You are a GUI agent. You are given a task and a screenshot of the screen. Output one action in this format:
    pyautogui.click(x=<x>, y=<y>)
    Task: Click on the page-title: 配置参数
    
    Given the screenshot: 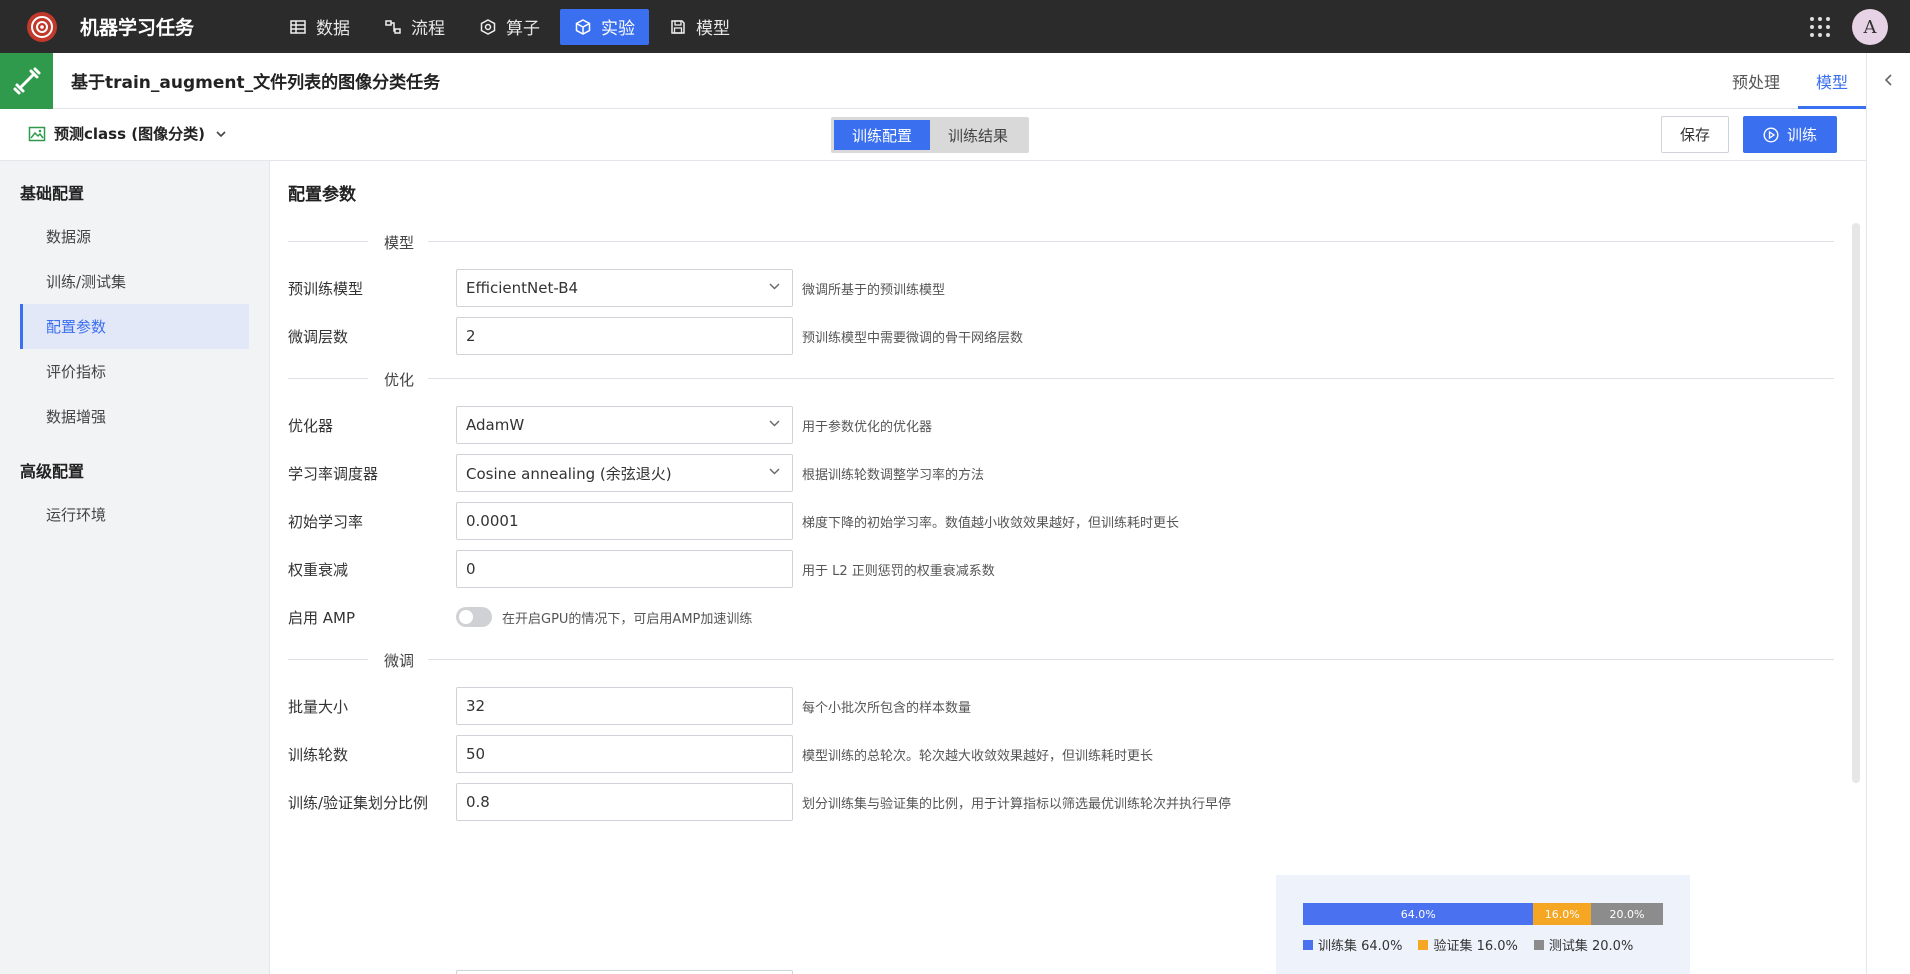 What is the action you would take?
    pyautogui.click(x=322, y=195)
    